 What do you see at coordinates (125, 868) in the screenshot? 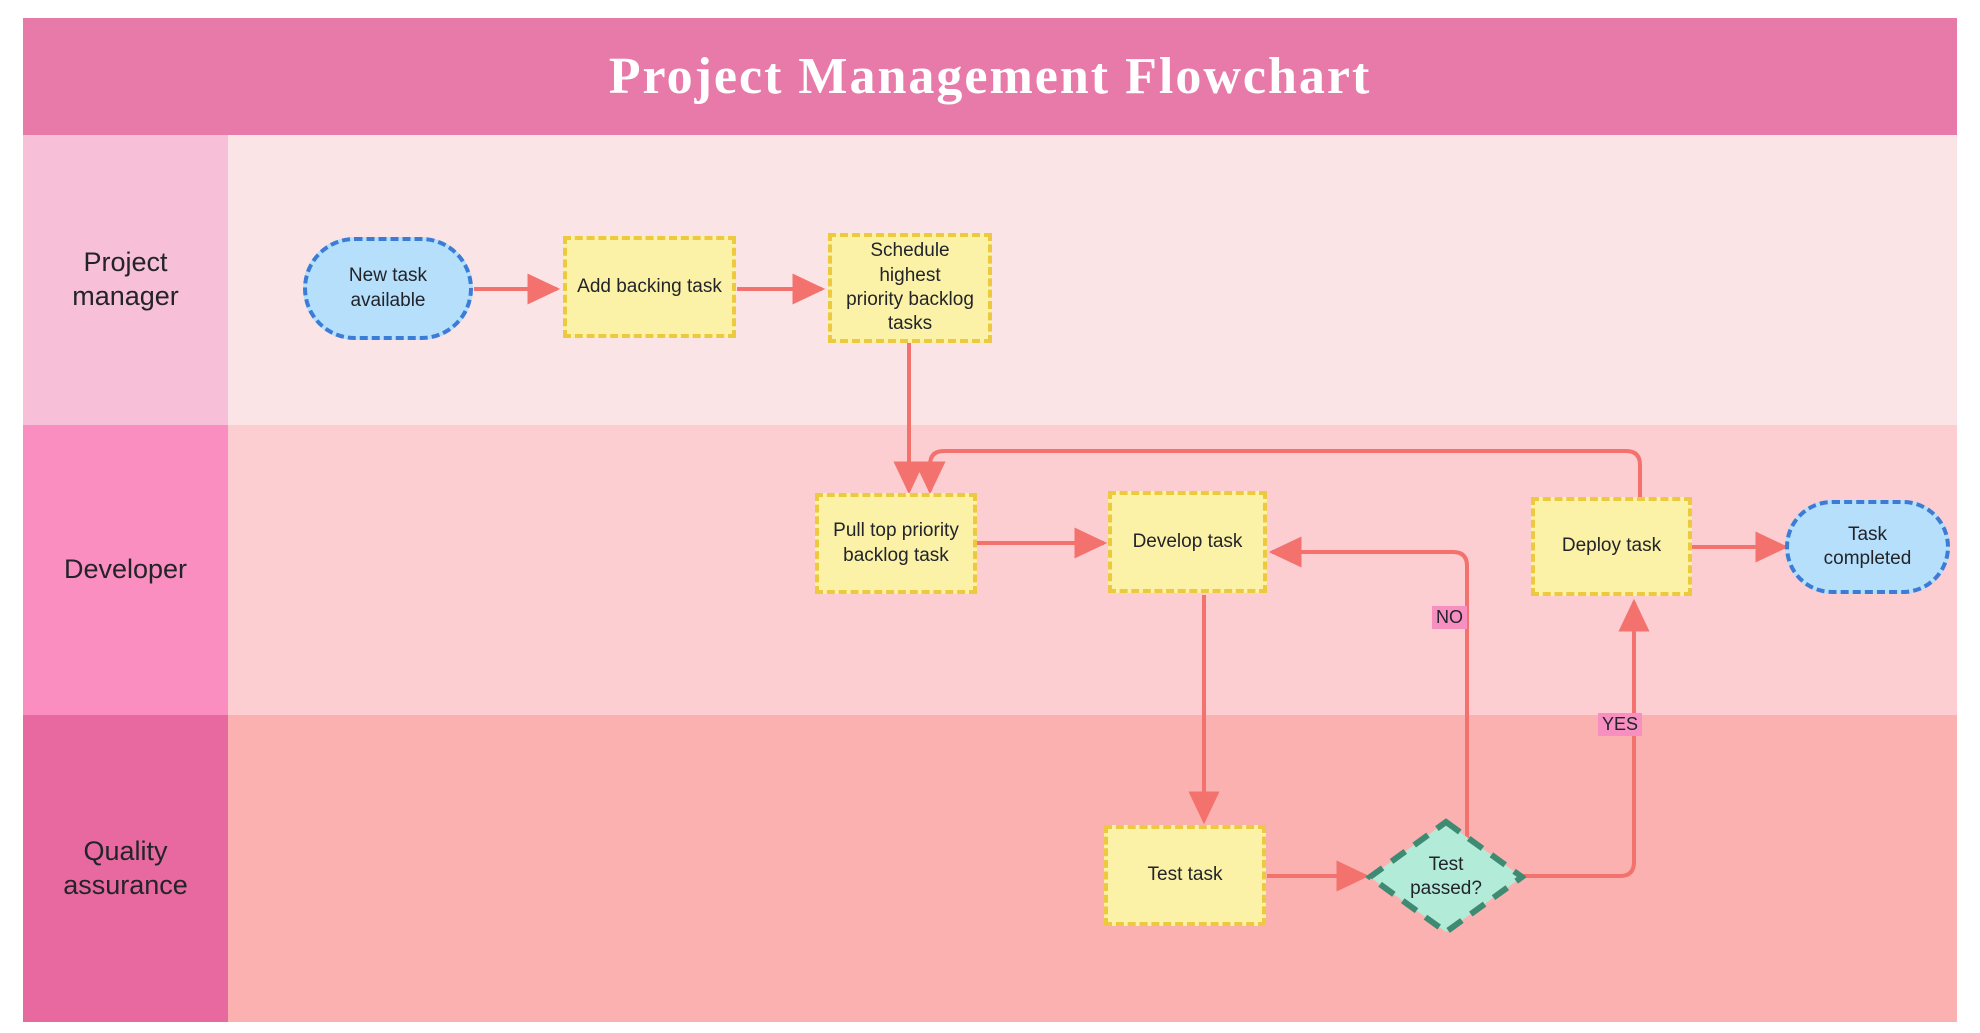
I see `swimlane-label-quality-assurance: Quality assurance` at bounding box center [125, 868].